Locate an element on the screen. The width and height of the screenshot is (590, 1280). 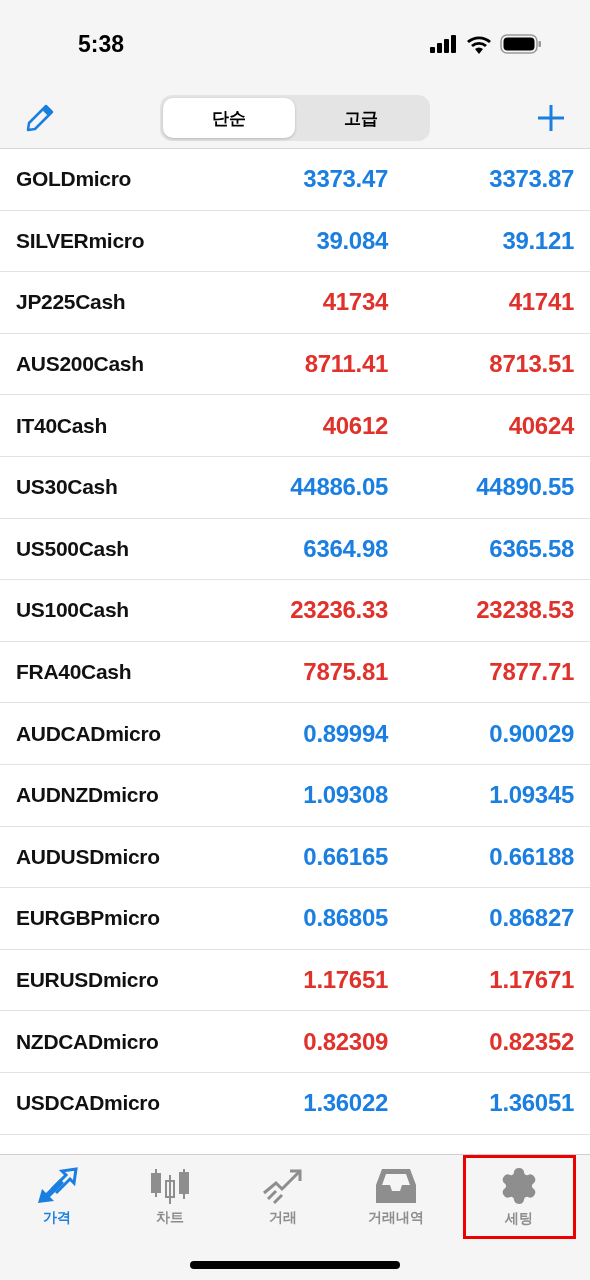
ask-price: 0.86827 is located at coordinates (531, 918).